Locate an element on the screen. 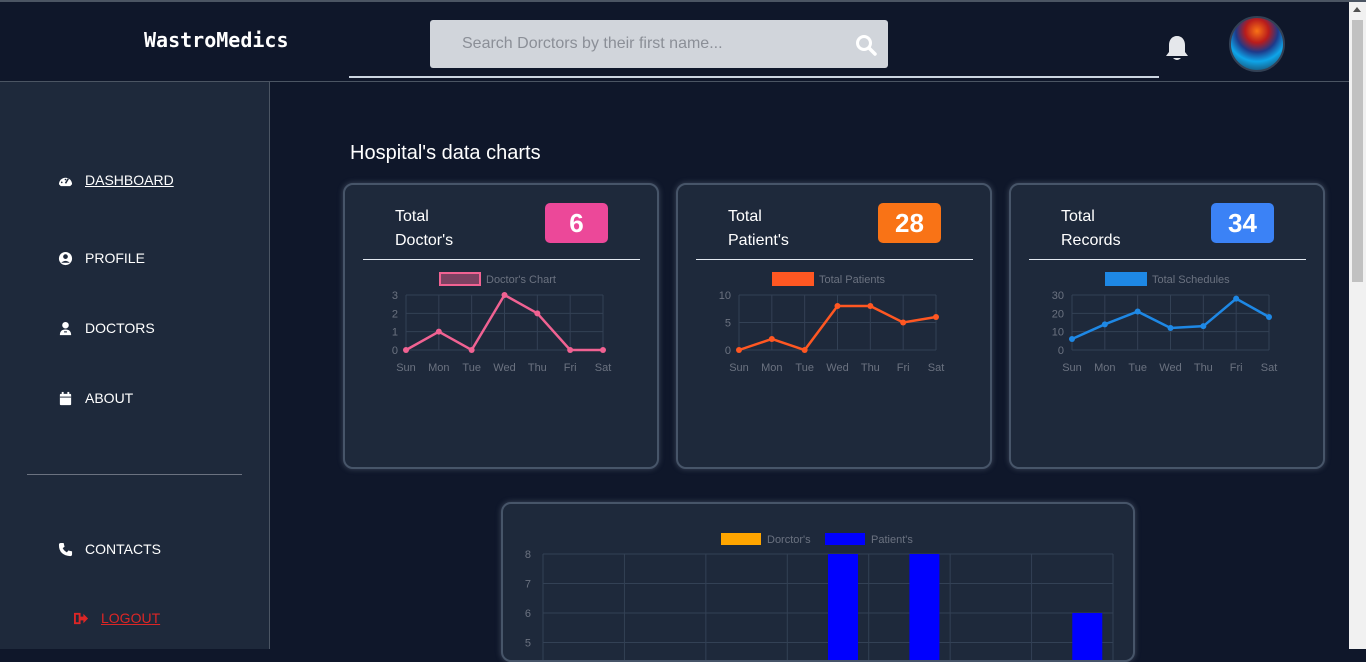  card-label: Total Records is located at coordinates (1116, 229).